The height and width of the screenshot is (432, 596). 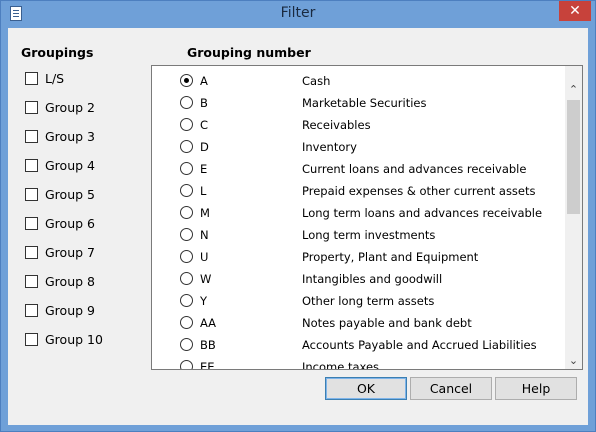 What do you see at coordinates (536, 388) in the screenshot?
I see `help-button: Help` at bounding box center [536, 388].